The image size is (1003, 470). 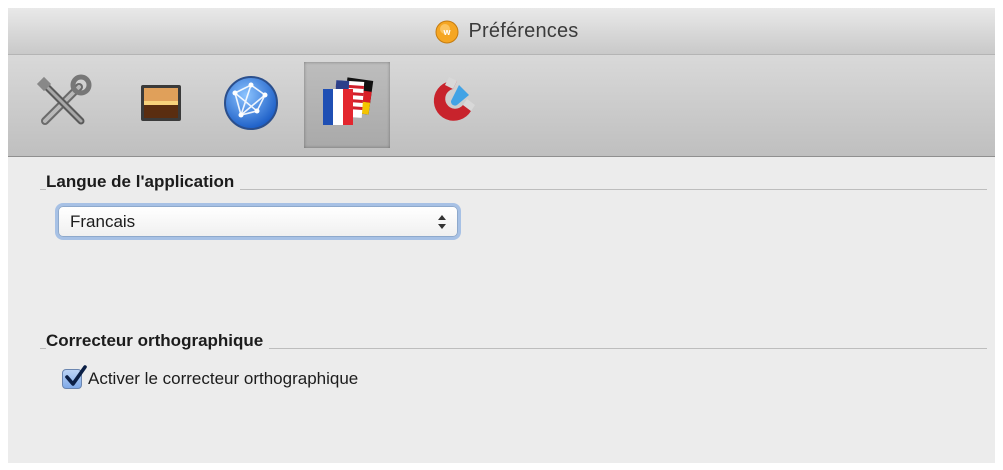 I want to click on svg-text: w, so click(x=447, y=32).